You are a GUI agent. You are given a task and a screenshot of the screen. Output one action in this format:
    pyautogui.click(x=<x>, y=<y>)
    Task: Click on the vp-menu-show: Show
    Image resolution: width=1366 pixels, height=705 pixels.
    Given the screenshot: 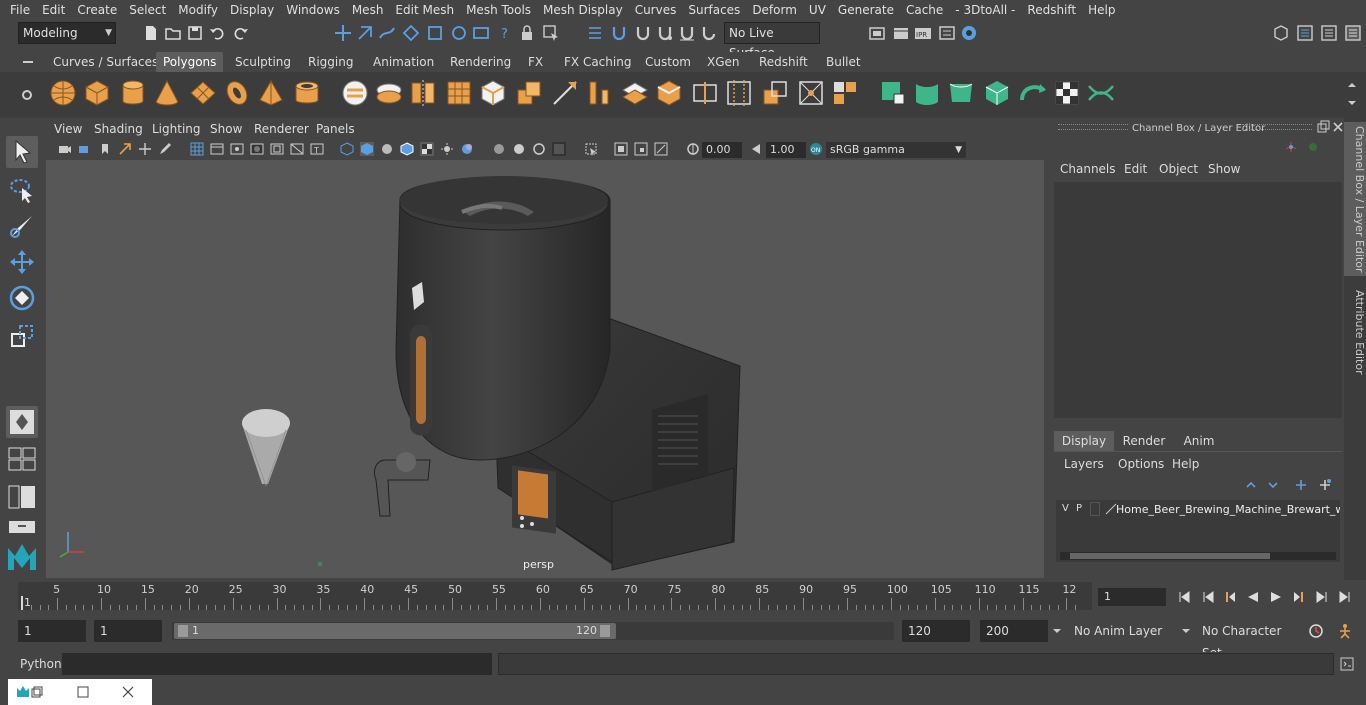 What is the action you would take?
    pyautogui.click(x=226, y=129)
    